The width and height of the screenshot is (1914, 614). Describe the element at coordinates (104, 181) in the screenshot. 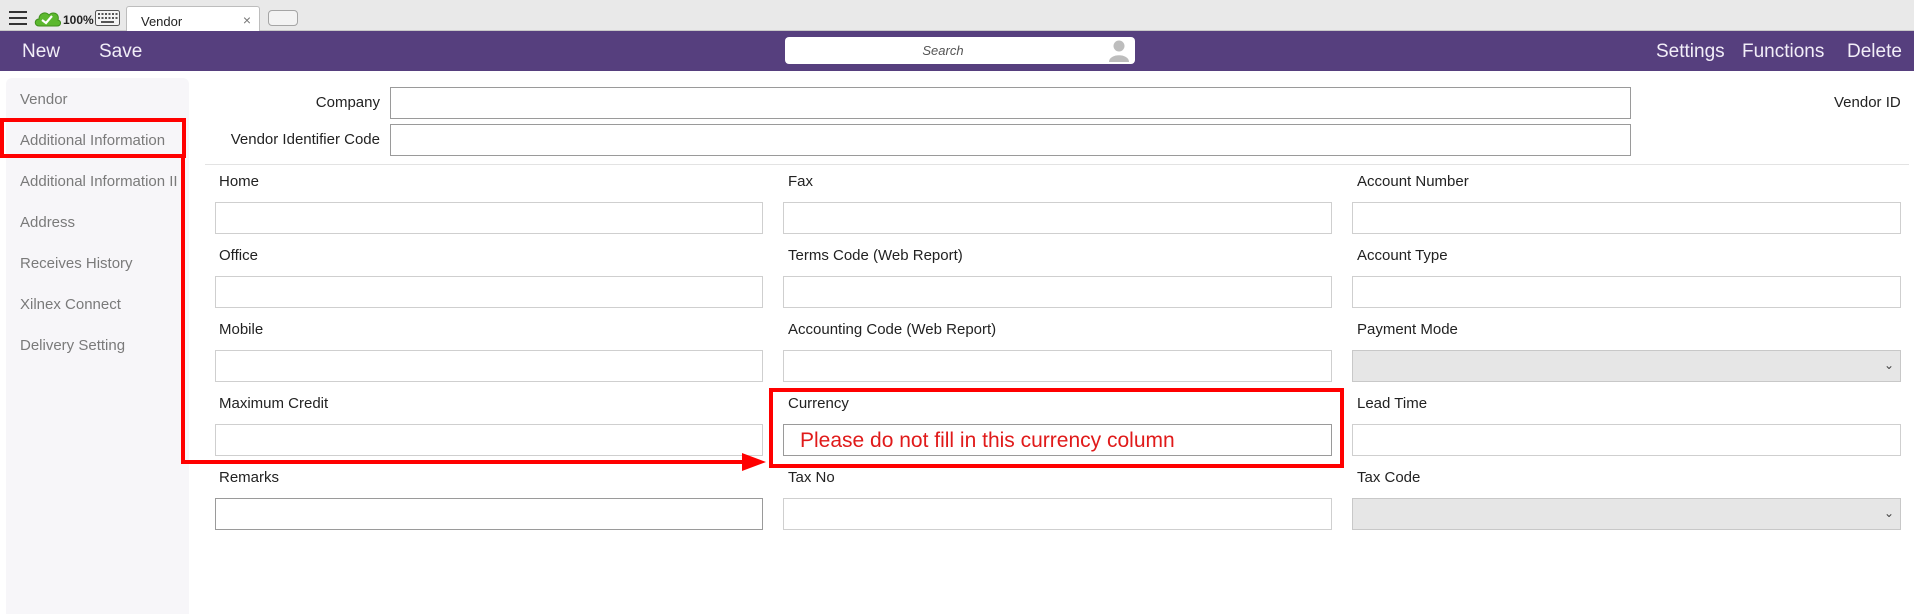

I see `sidebar-item-additional-information-ii: Additional Information II` at that location.